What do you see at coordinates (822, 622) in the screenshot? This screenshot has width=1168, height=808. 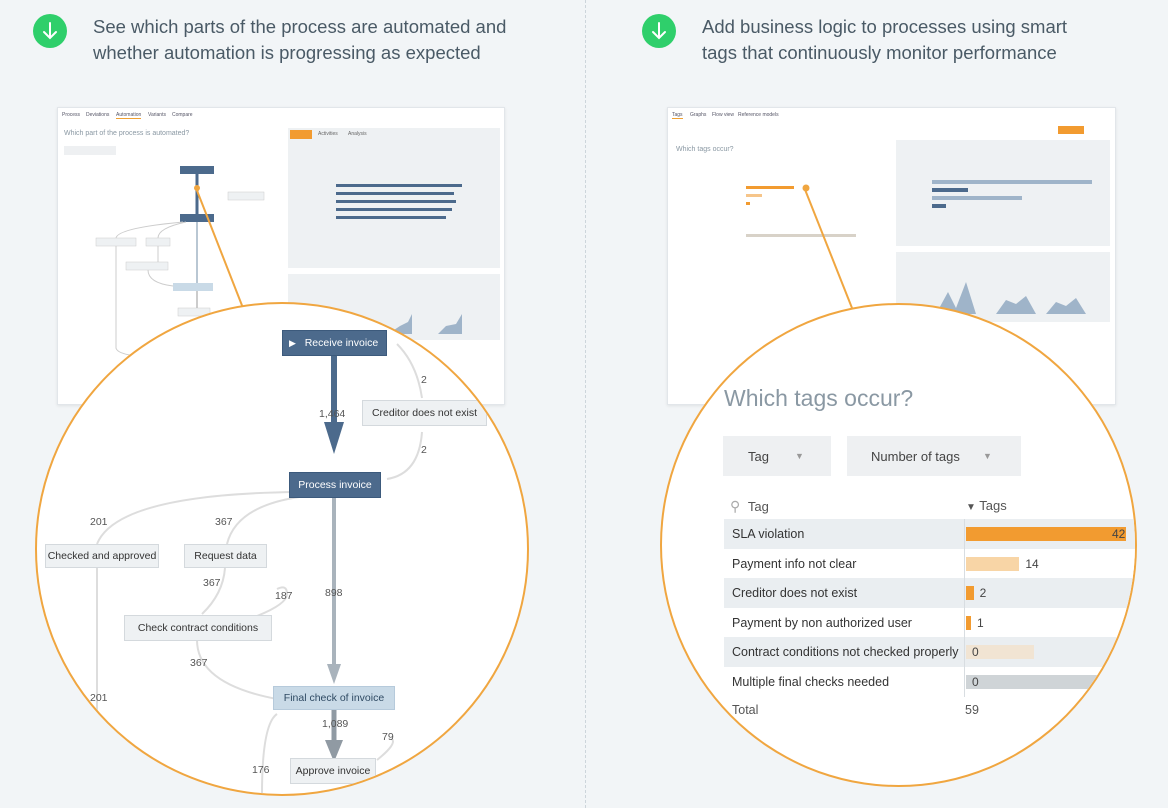 I see `tag-row-label: Payment by non authorized user` at bounding box center [822, 622].